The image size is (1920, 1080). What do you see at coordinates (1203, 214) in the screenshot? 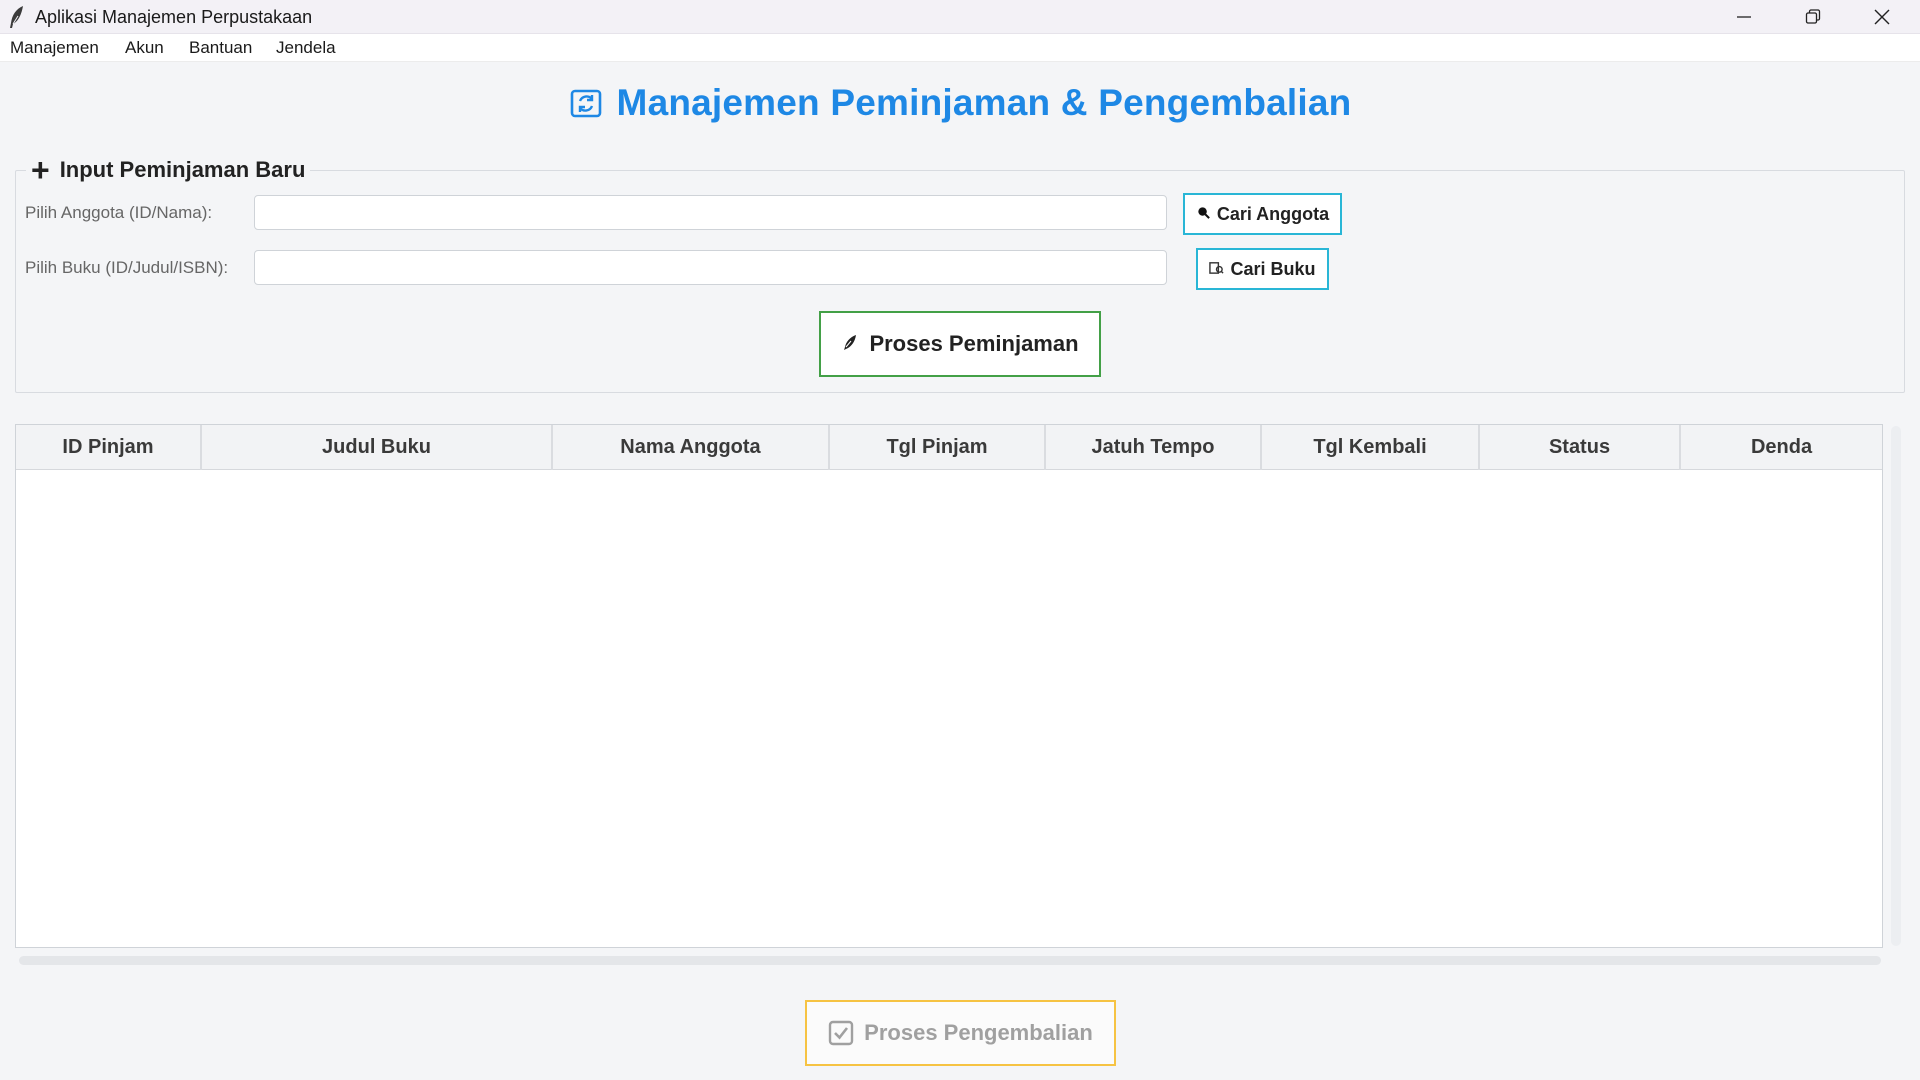
I see `magnifier-icon` at bounding box center [1203, 214].